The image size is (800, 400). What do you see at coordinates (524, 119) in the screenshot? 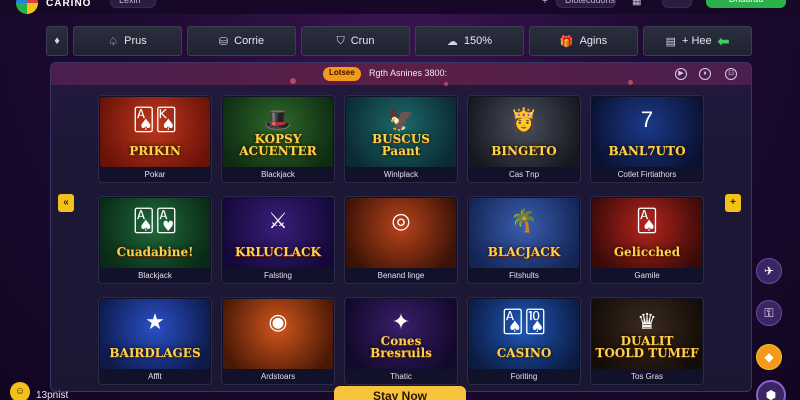
I see `game-art-icon: 👸` at bounding box center [524, 119].